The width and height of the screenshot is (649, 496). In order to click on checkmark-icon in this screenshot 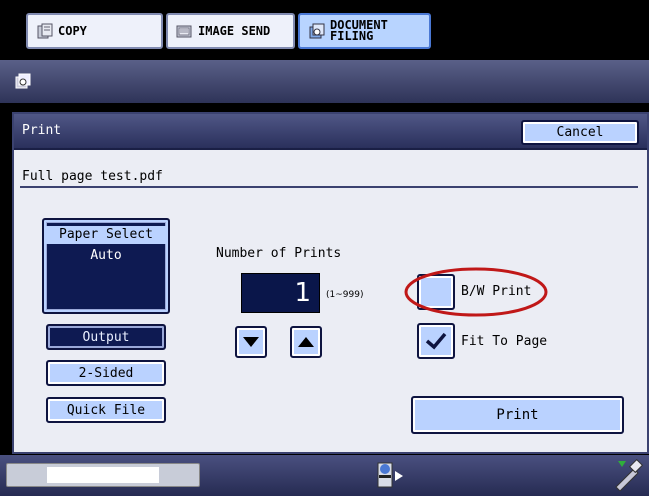, I will do `click(436, 341)`.